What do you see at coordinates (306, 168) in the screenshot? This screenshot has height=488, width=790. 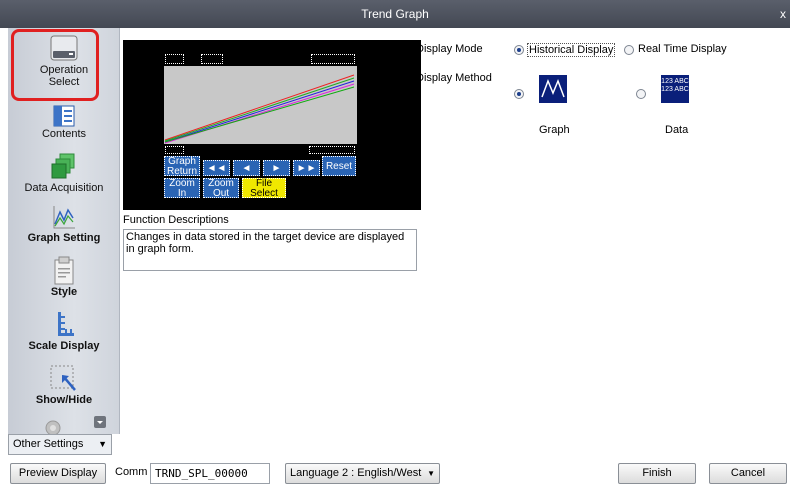 I see `forward-fast-button: ►►` at bounding box center [306, 168].